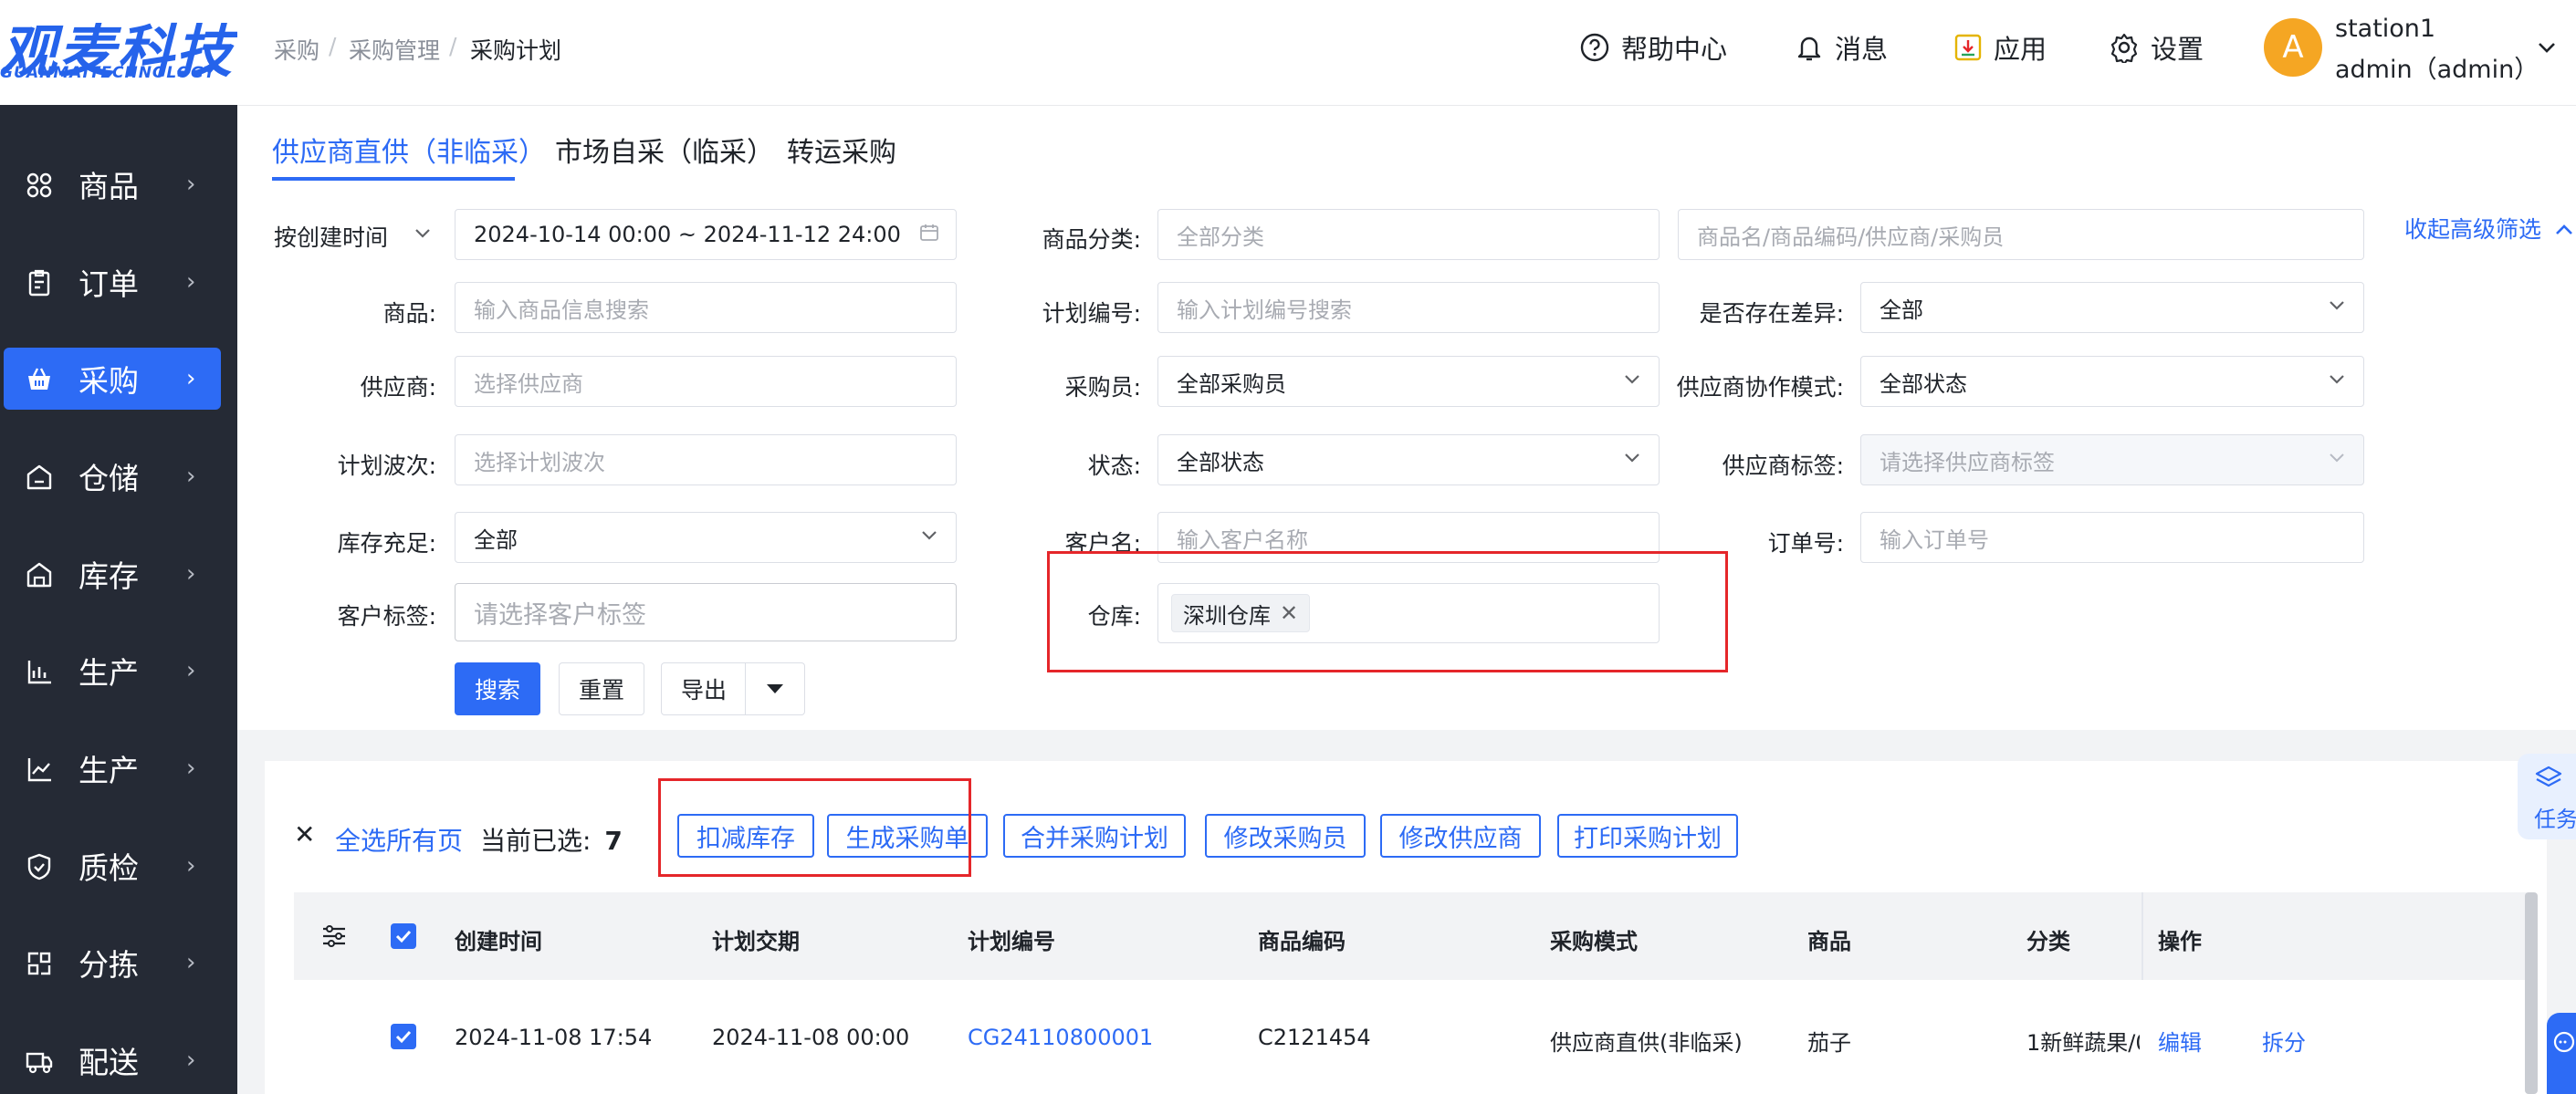  Describe the element at coordinates (665, 150) in the screenshot. I see `tab-market-purchase: 市场自采（临采）` at that location.